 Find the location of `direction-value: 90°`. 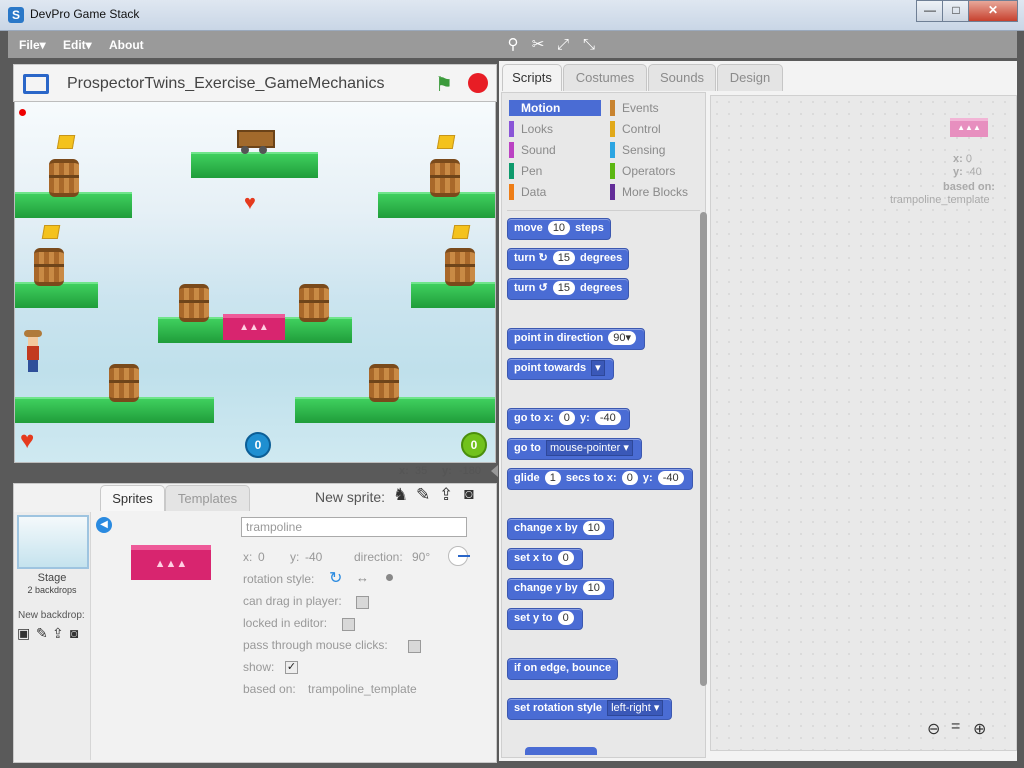

direction-value: 90° is located at coordinates (421, 557).